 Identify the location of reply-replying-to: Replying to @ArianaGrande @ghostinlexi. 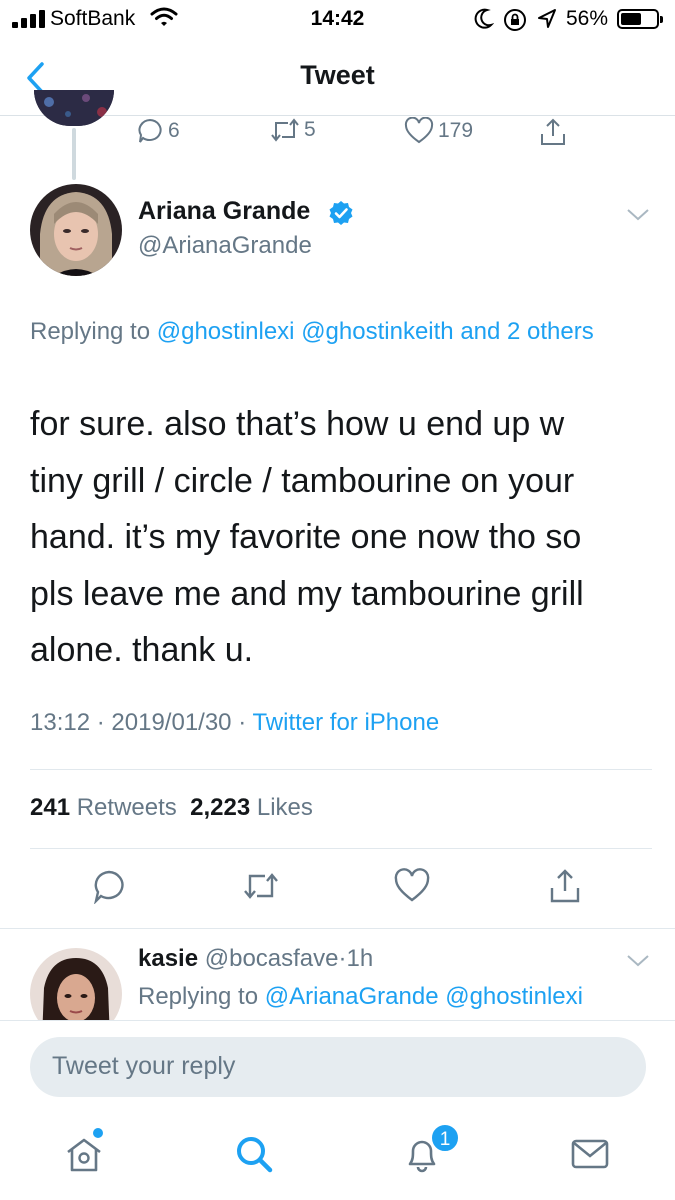
(360, 997).